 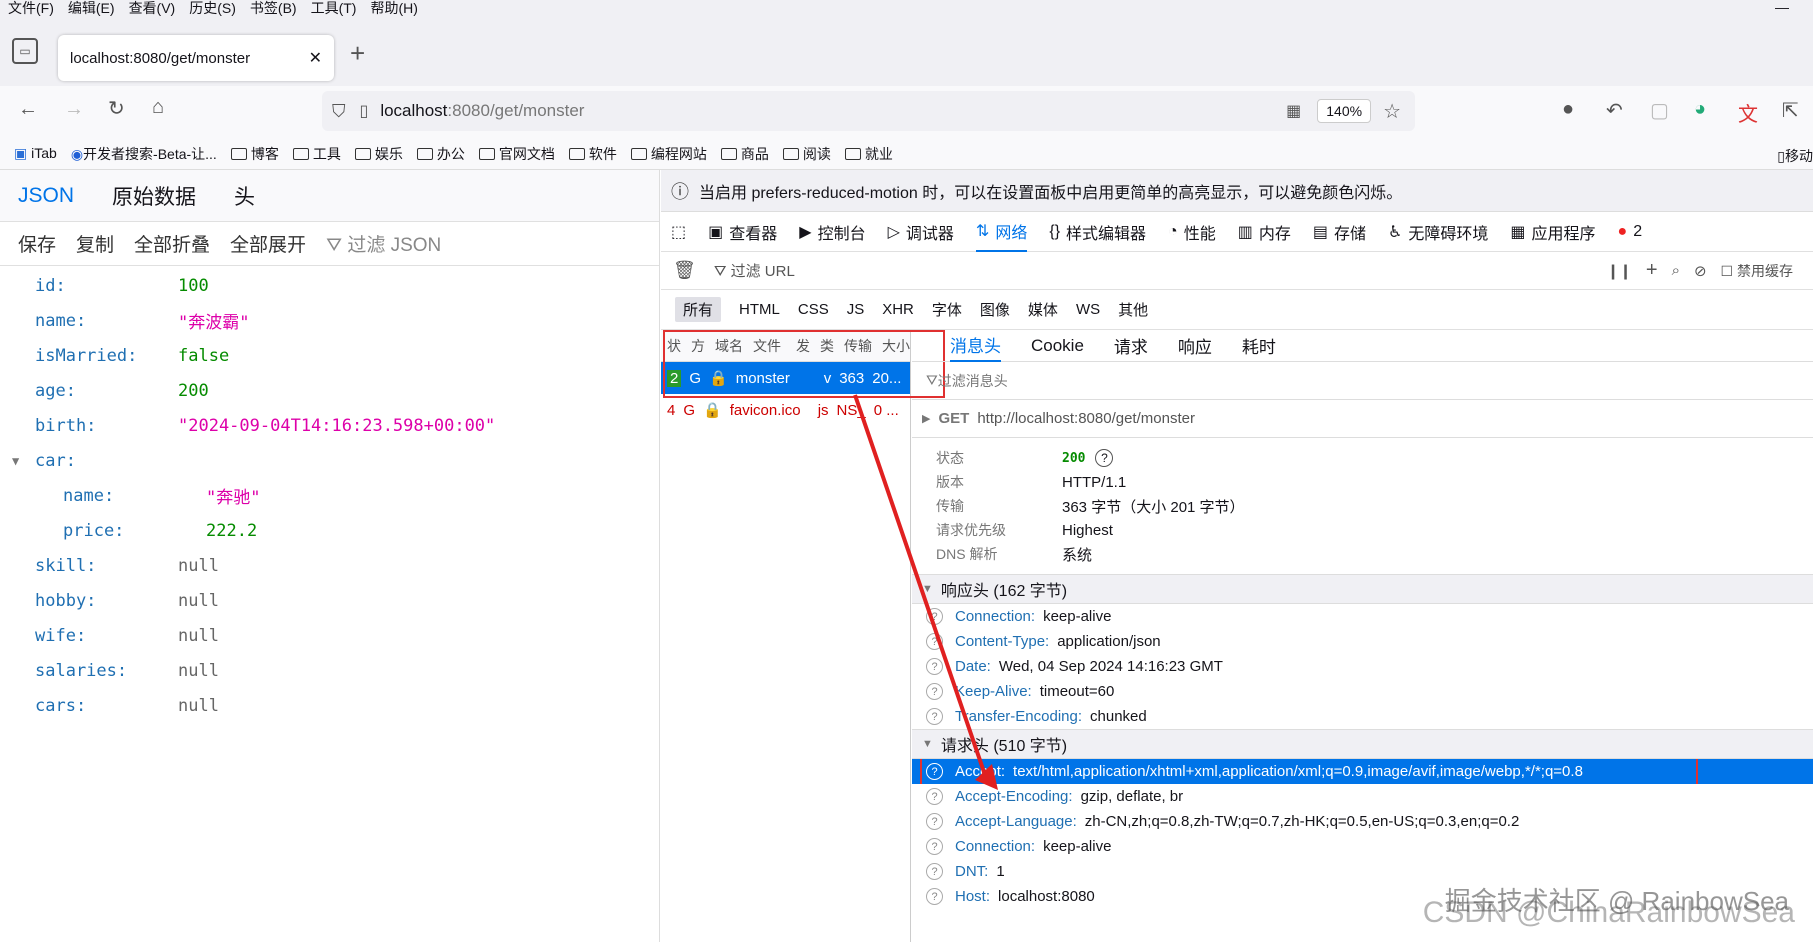 I want to click on tab-headers: 消息头, so click(x=975, y=346).